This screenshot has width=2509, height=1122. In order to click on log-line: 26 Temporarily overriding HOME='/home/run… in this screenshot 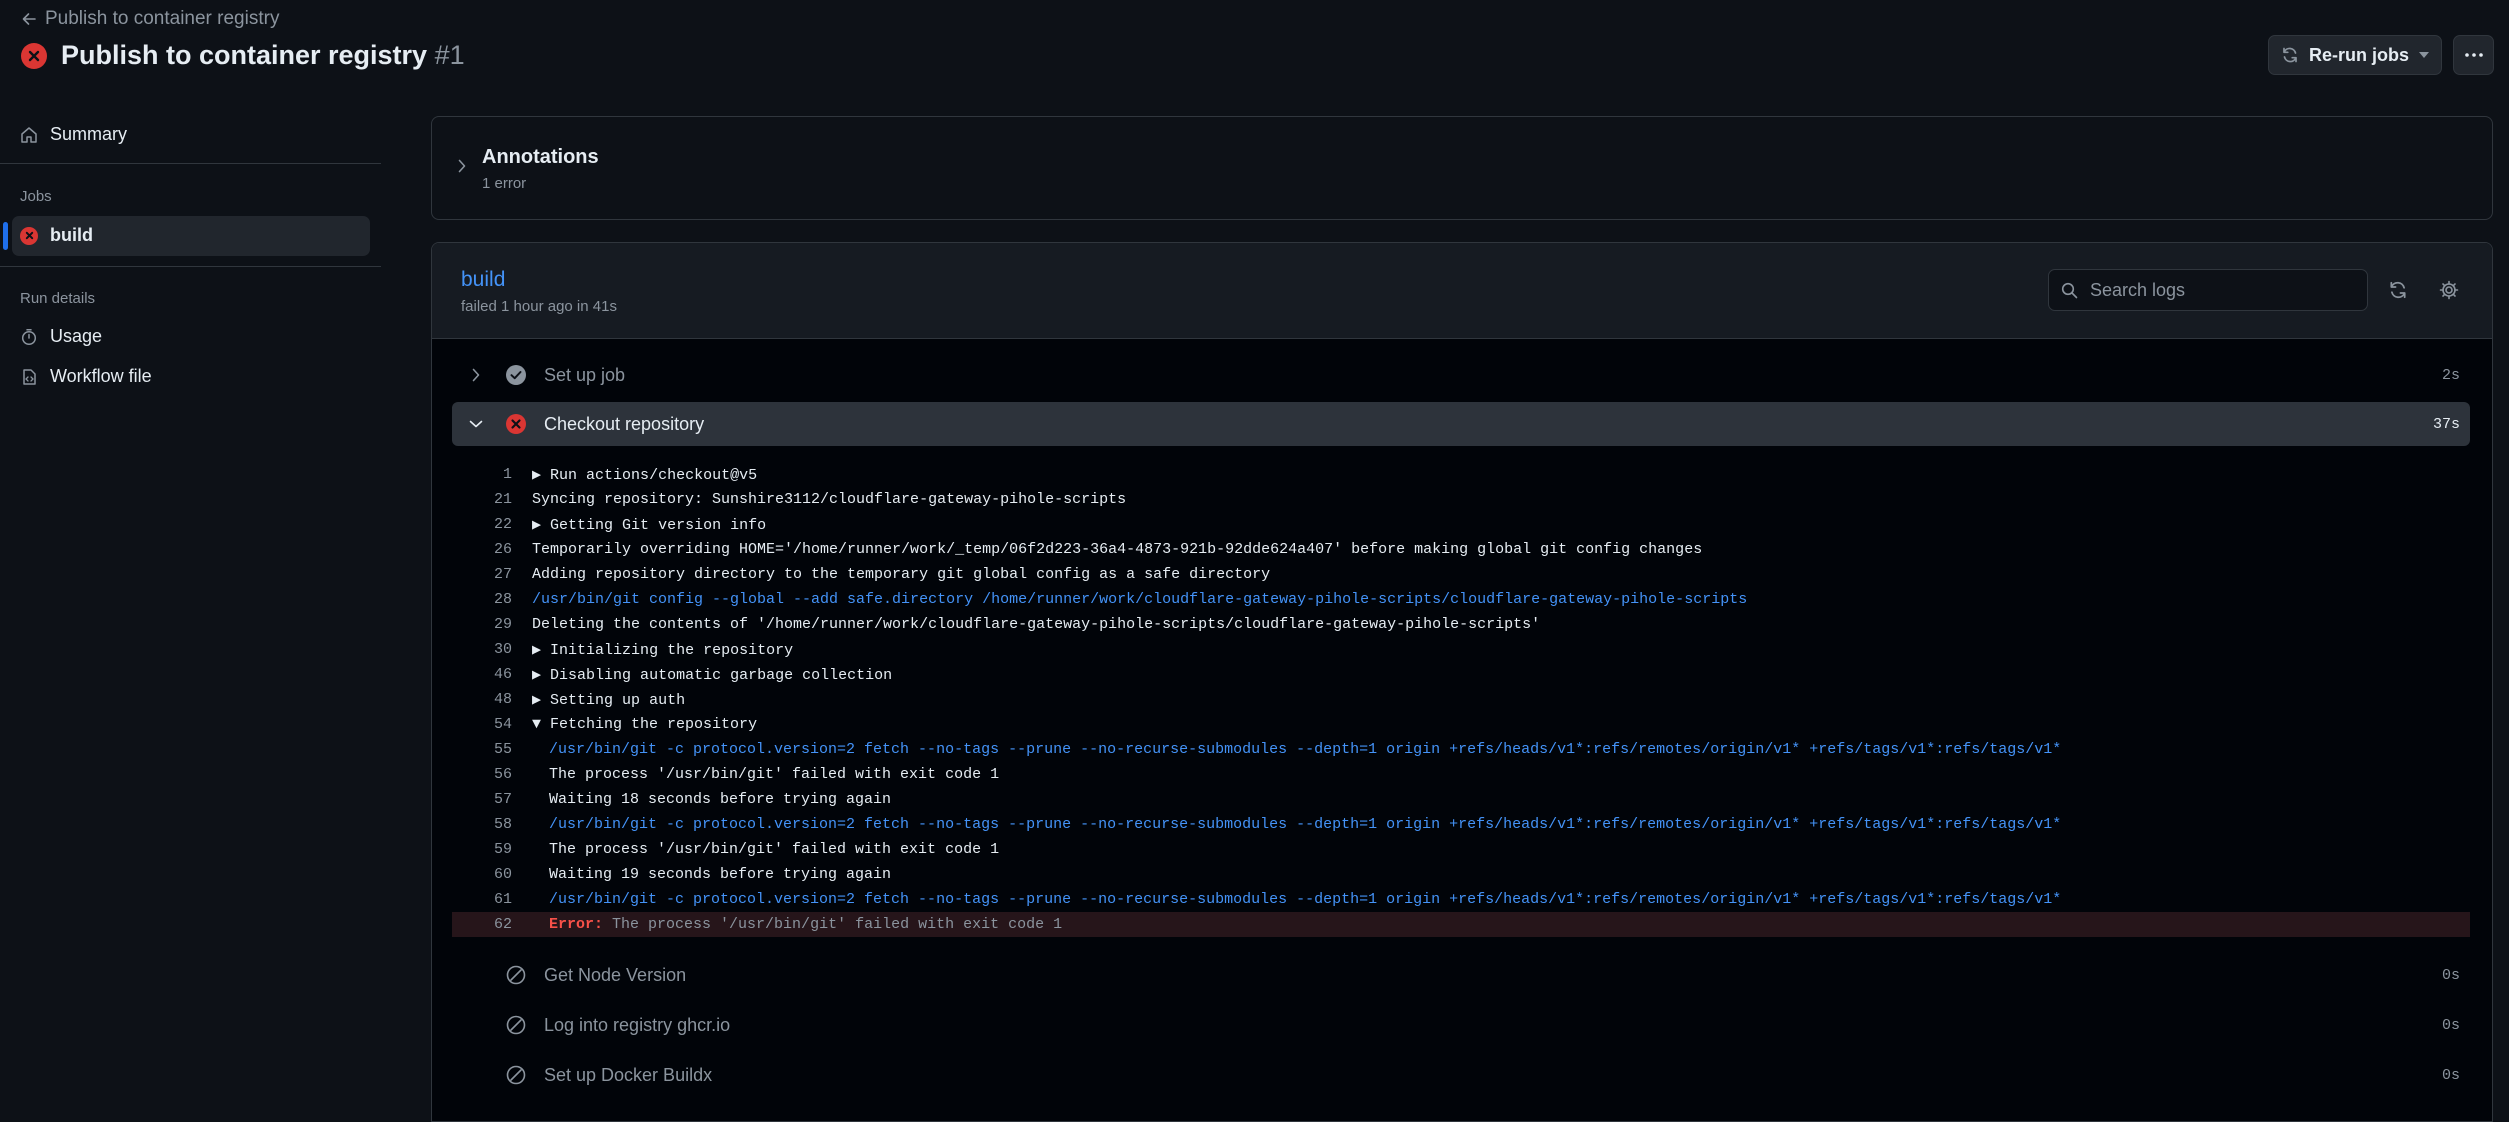, I will do `click(1461, 549)`.